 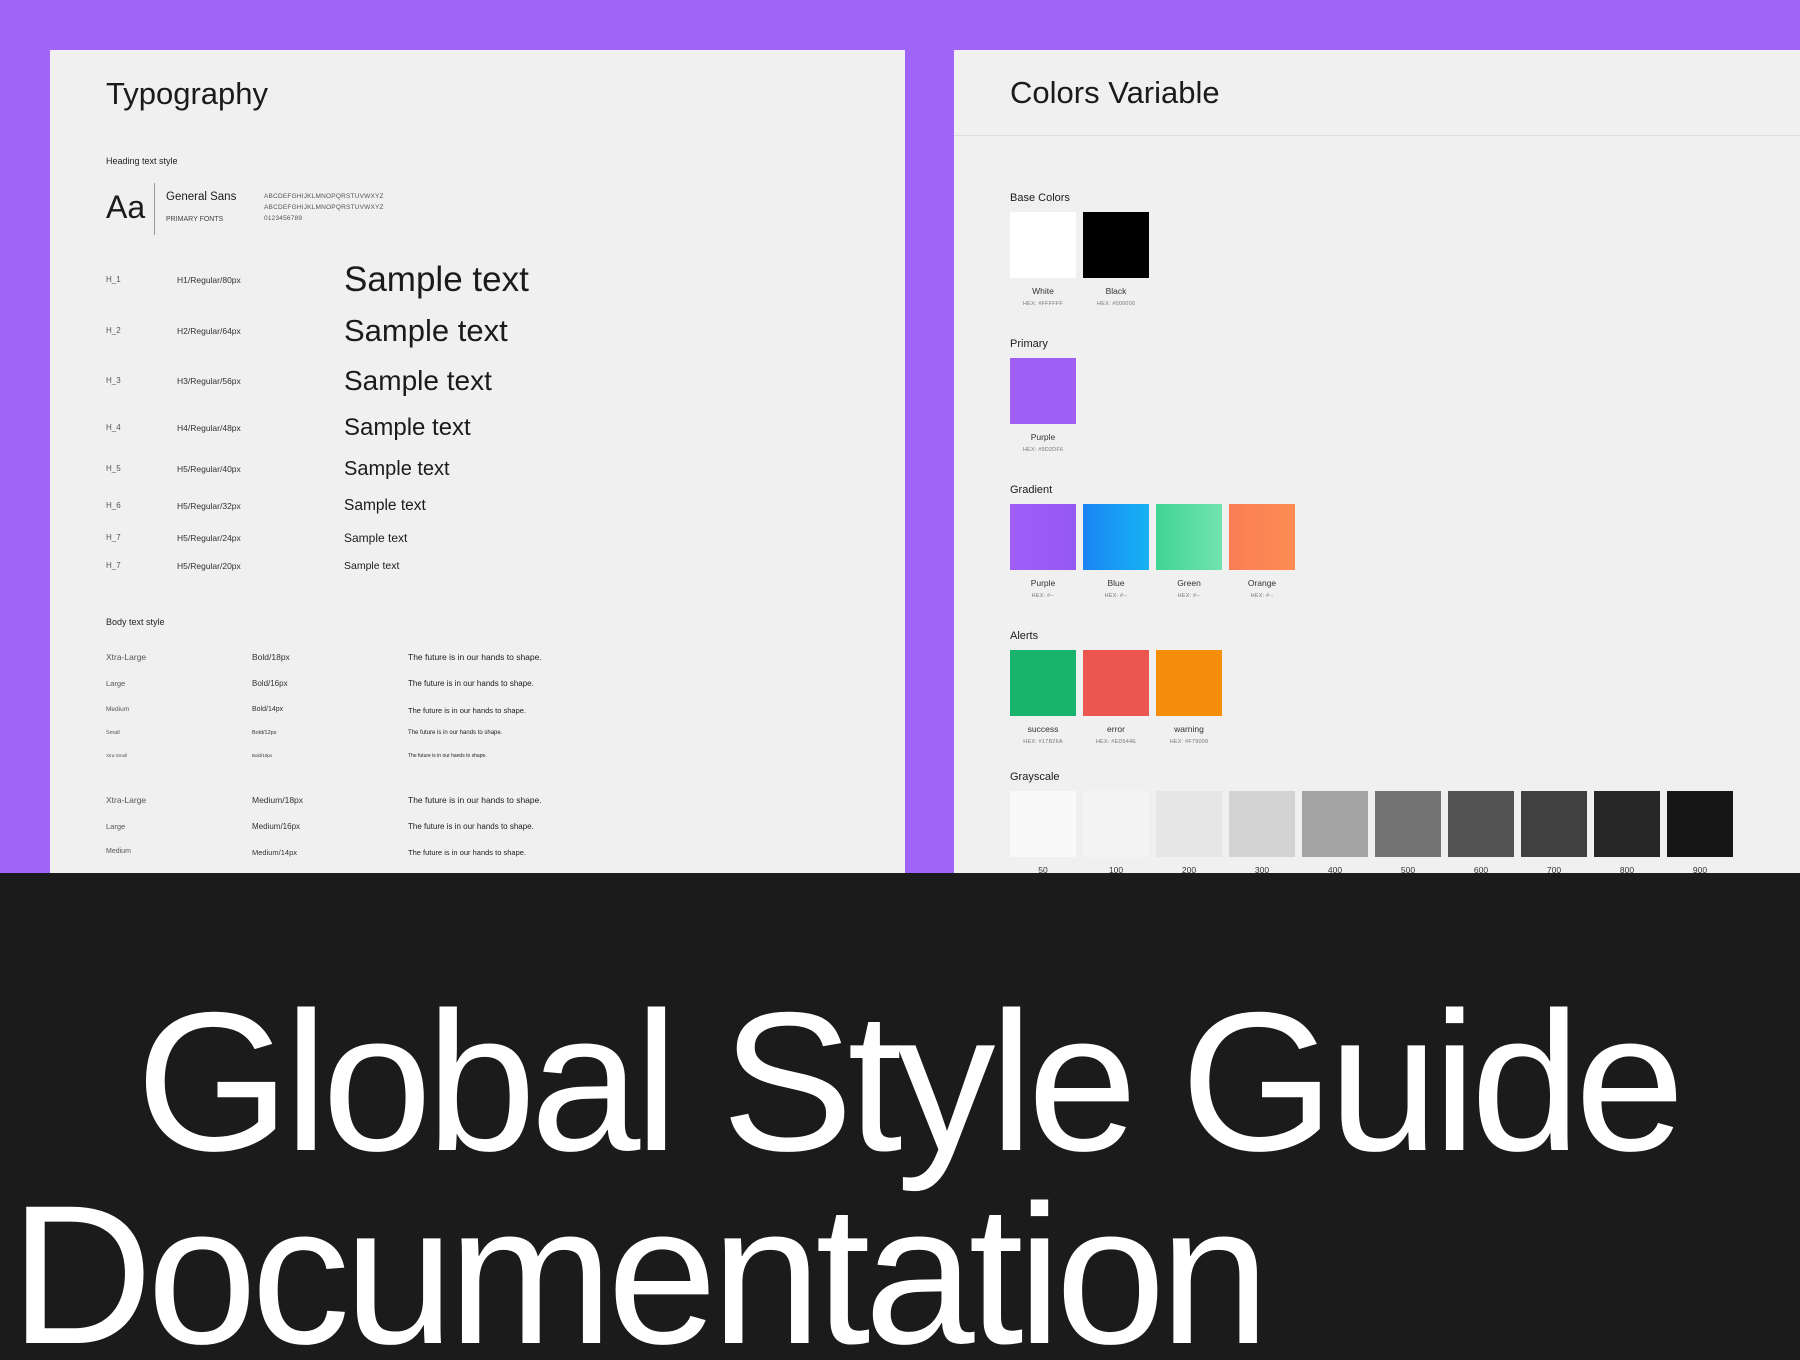 I want to click on base-swatch-white, so click(x=1043, y=245).